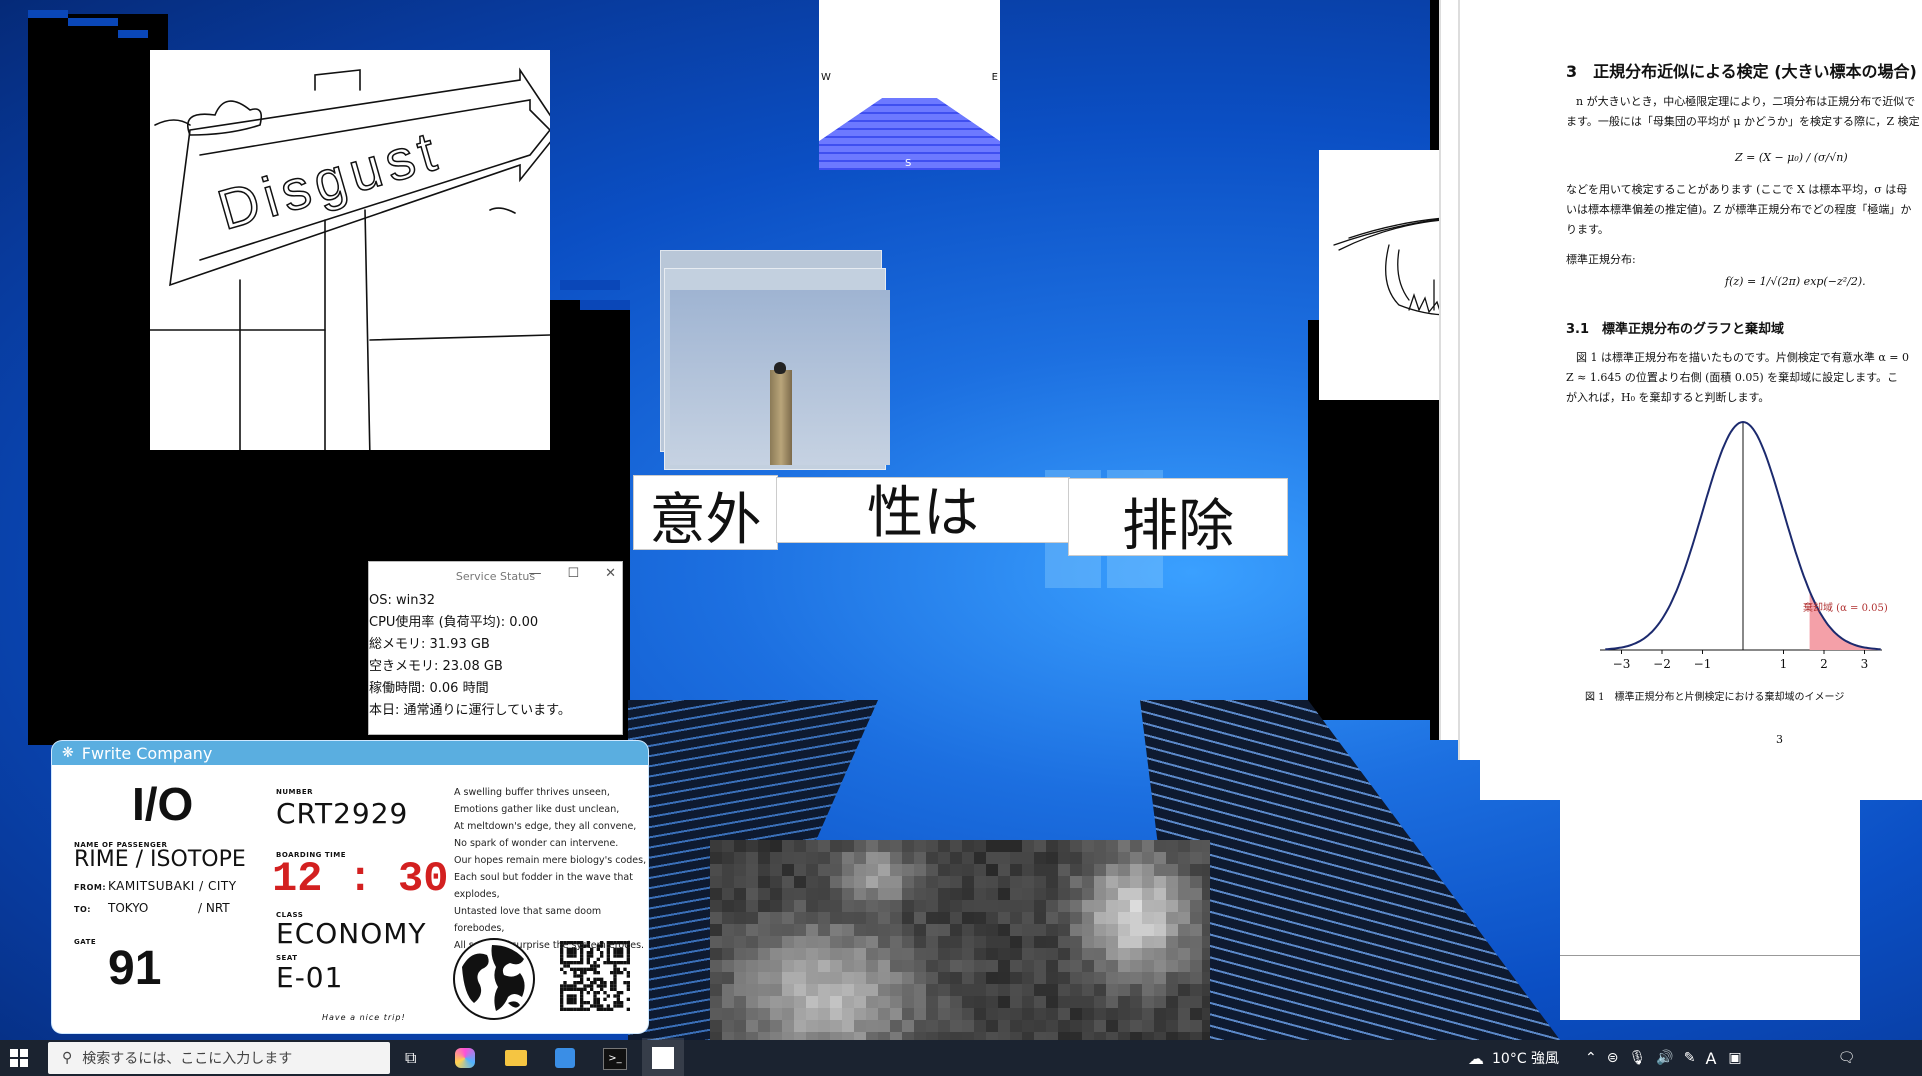 Image resolution: width=1922 pixels, height=1076 pixels. What do you see at coordinates (1476, 1058) in the screenshot?
I see `weather-icon: ☁` at bounding box center [1476, 1058].